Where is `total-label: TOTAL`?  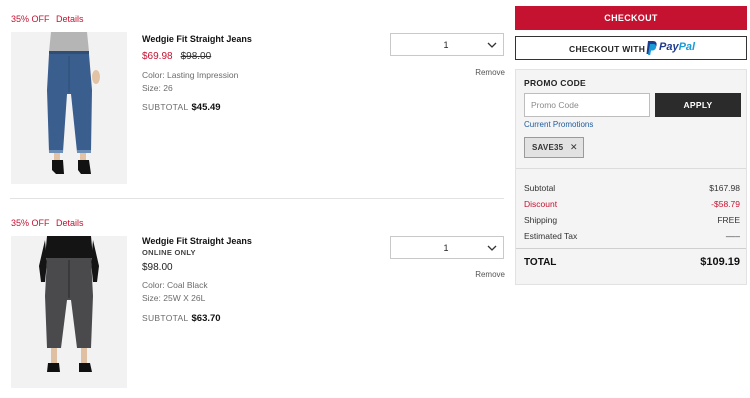
total-label: TOTAL is located at coordinates (540, 262).